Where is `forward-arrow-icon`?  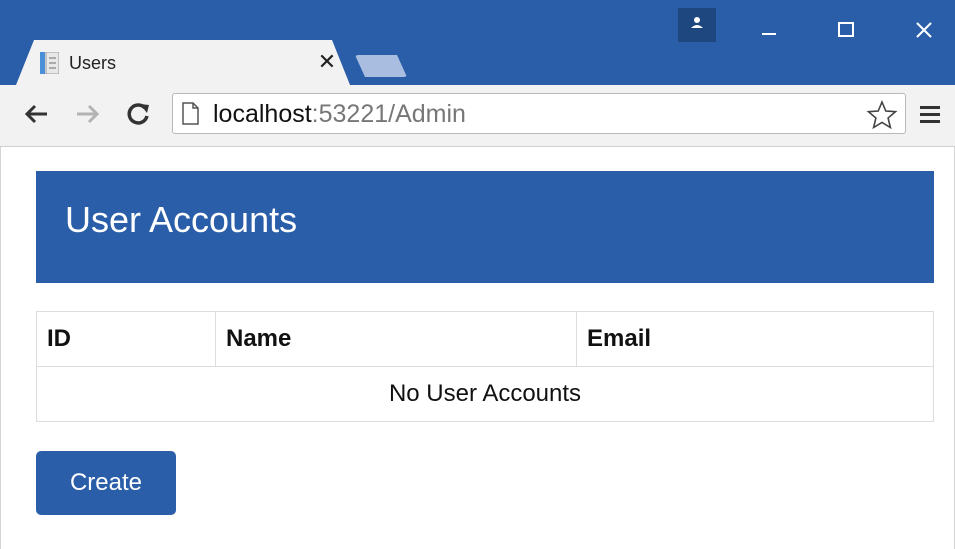 forward-arrow-icon is located at coordinates (88, 114).